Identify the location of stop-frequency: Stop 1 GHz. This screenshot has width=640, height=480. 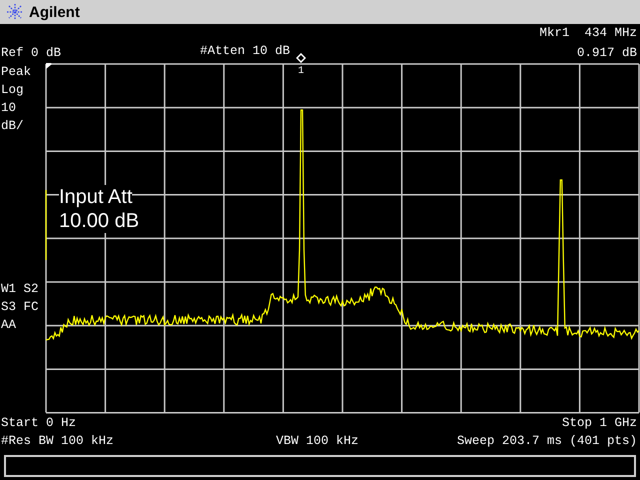
(599, 423).